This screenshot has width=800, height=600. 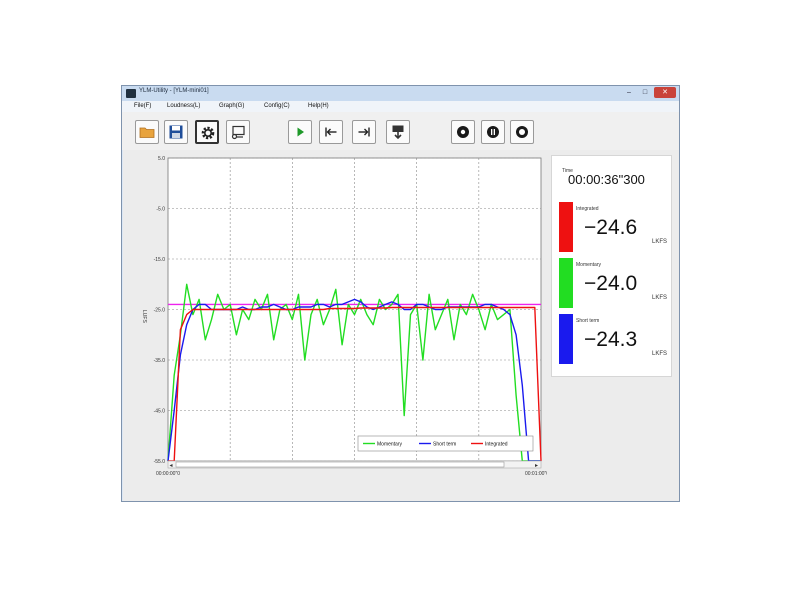 What do you see at coordinates (536, 474) in the screenshot?
I see `x-tick-label: 00:01:00"0` at bounding box center [536, 474].